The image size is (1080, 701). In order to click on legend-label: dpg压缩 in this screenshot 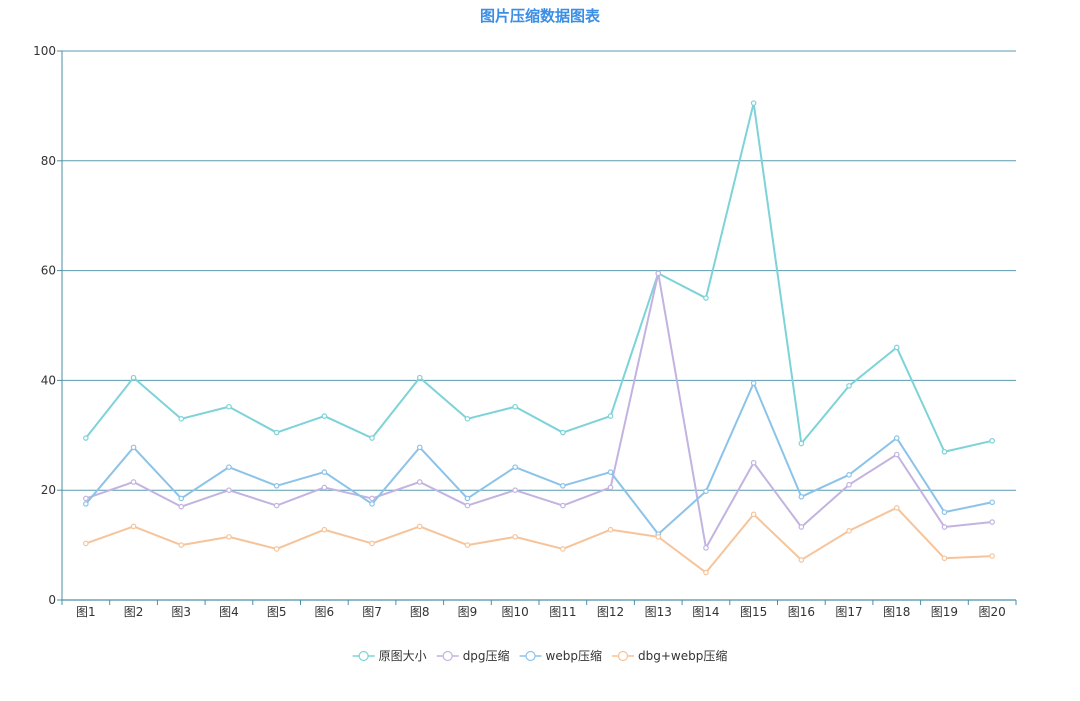, I will do `click(486, 655)`.